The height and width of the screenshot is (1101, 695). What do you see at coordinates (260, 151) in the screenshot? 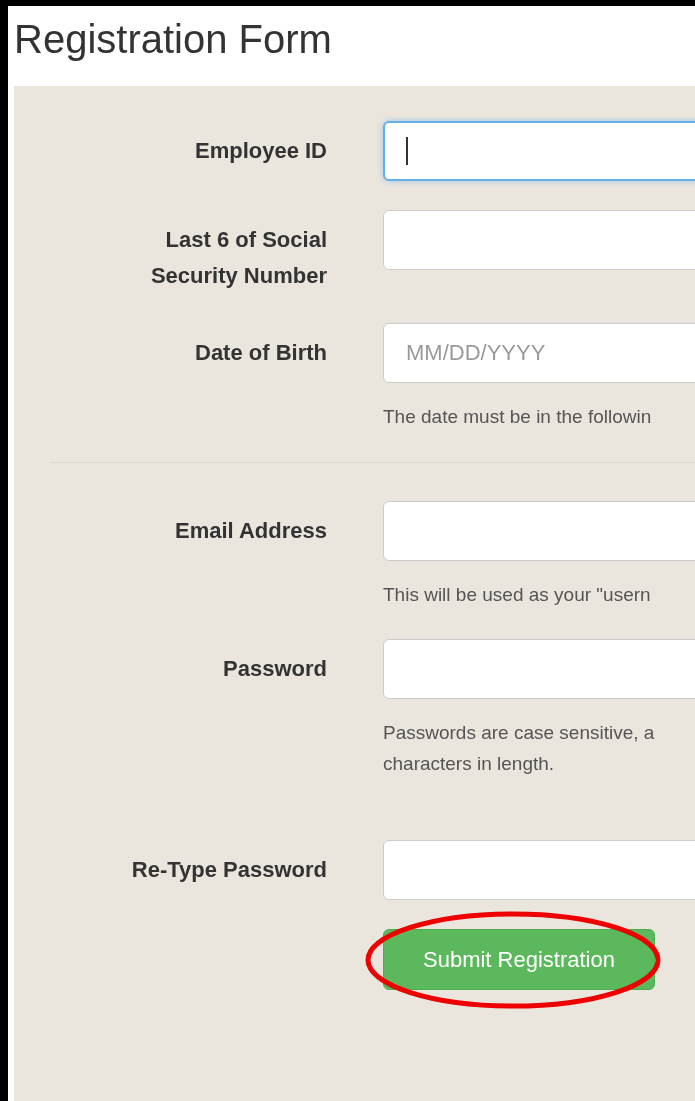
I see `field-label: Employee ID` at bounding box center [260, 151].